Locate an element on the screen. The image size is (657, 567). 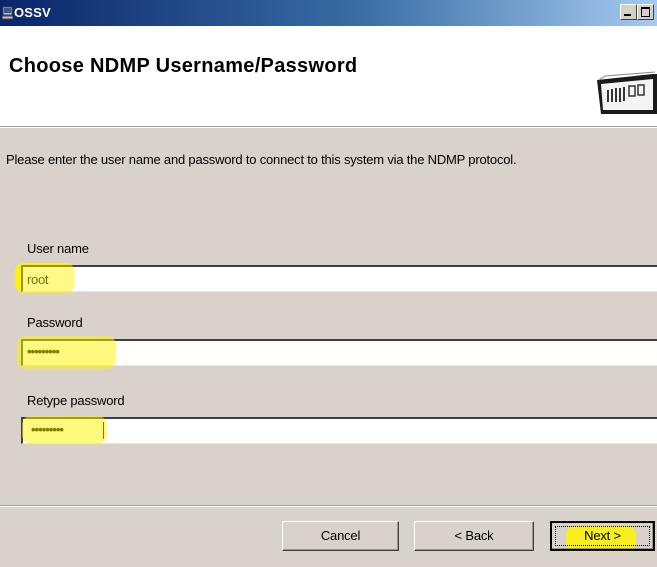
maximize-button is located at coordinates (645, 12).